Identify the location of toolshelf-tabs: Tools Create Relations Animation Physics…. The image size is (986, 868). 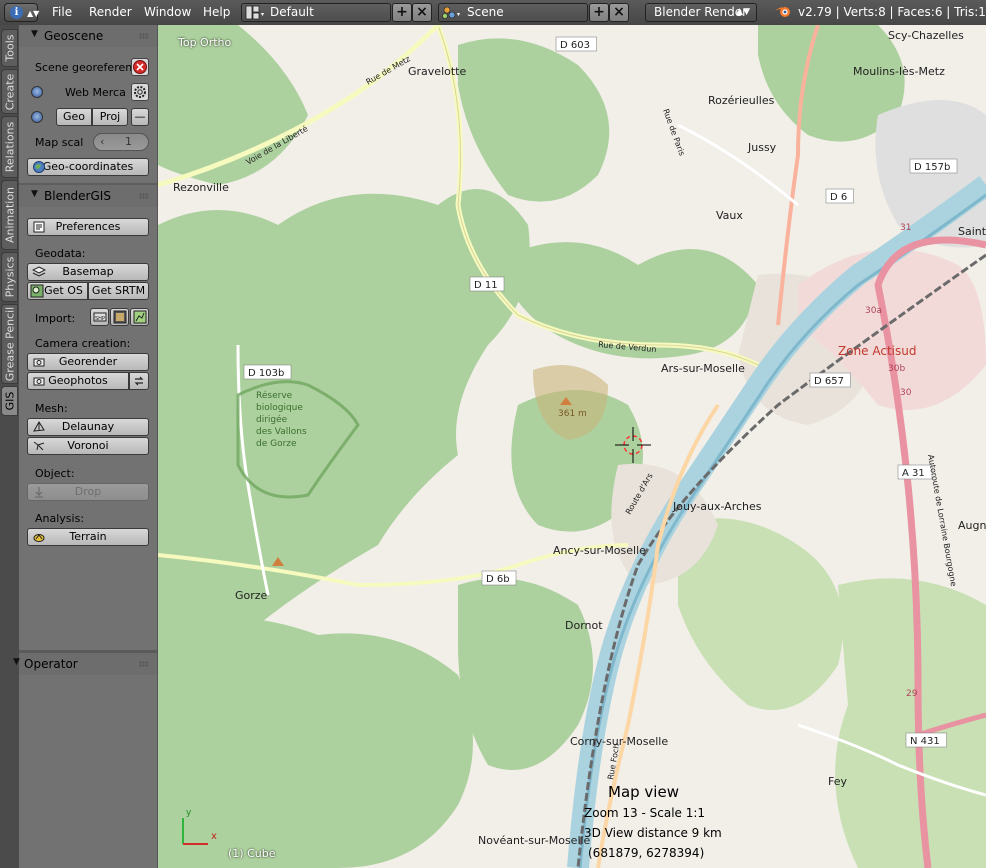
(10, 446).